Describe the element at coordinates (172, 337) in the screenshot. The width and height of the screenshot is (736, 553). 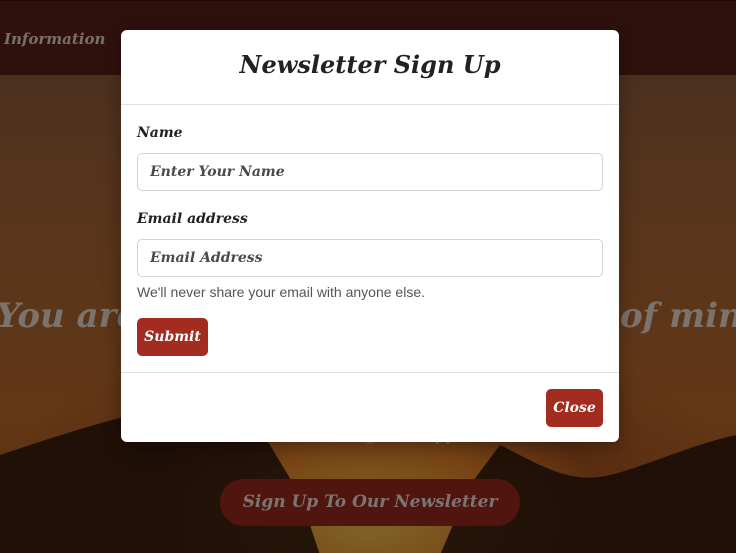
I see `submit-button: Submit` at that location.